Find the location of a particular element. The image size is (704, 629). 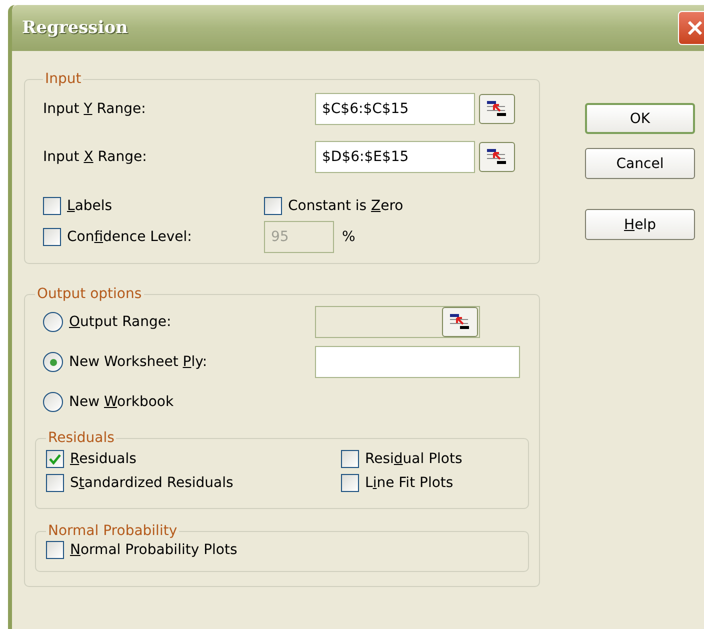

radio-label: New Worksheet Ply: is located at coordinates (138, 362).